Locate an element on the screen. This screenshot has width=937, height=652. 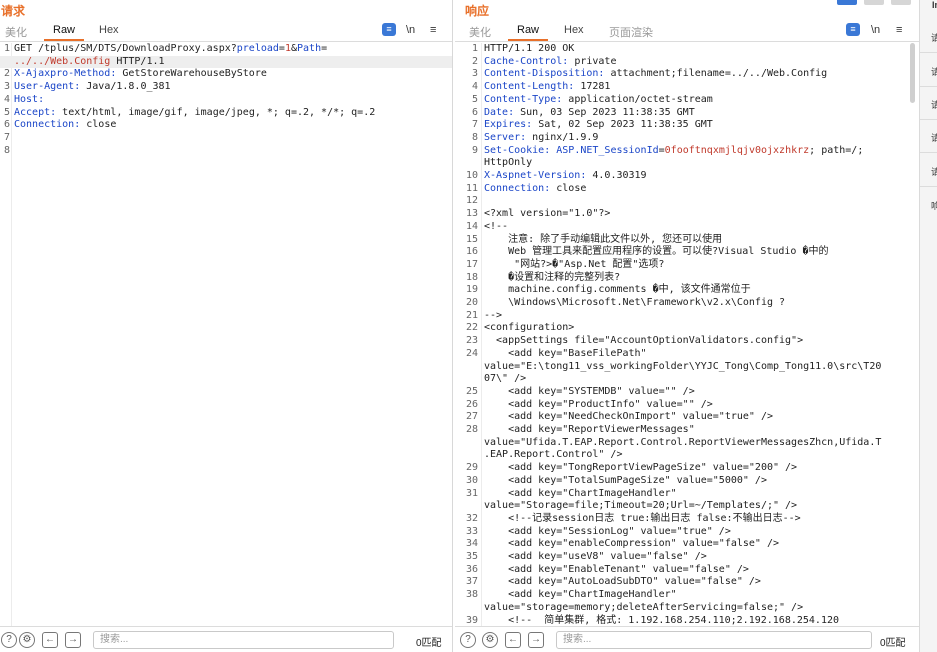
line-content: <add key="SessionLog" value="true" /> is located at coordinates (607, 531).